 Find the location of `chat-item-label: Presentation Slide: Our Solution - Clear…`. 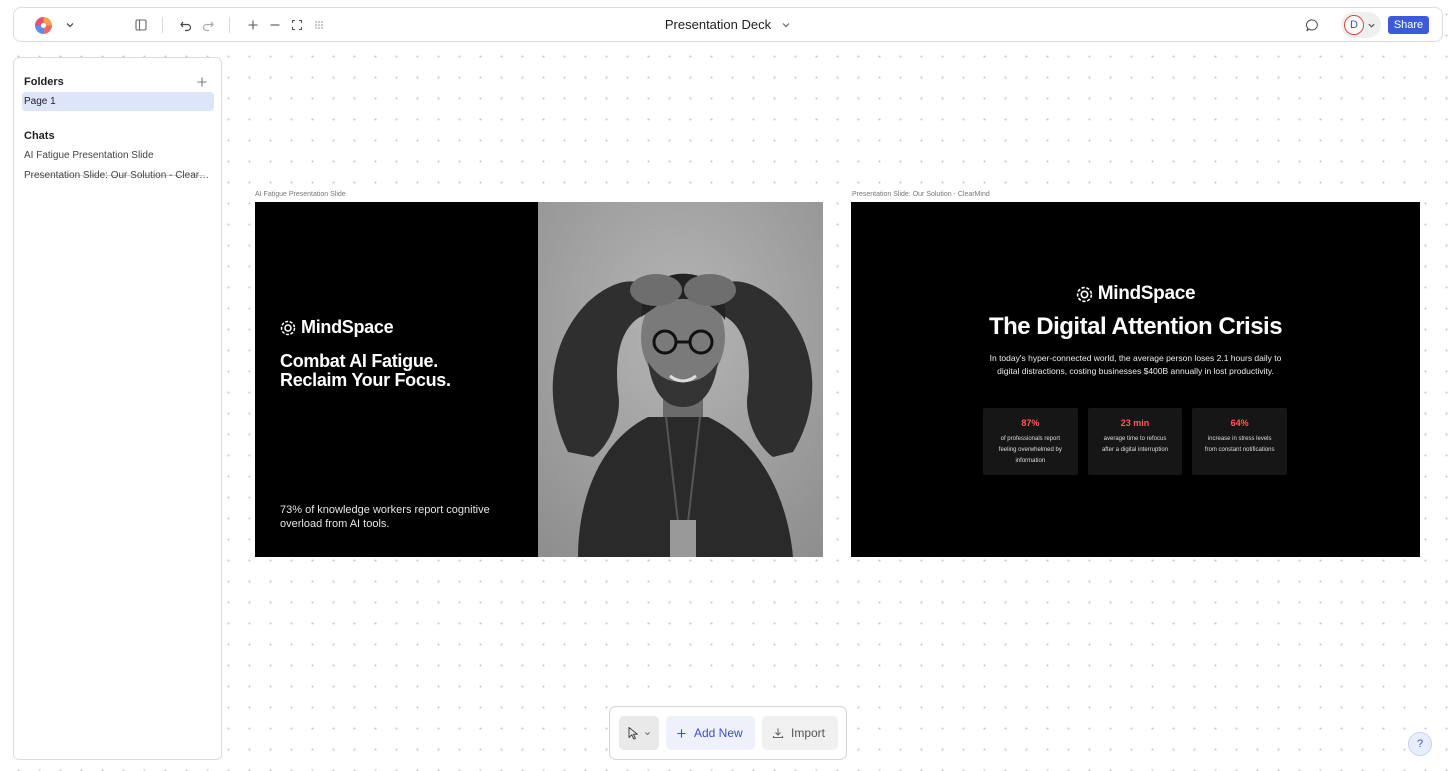

chat-item-label: Presentation Slide: Our Solution - Clear… is located at coordinates (119, 175).